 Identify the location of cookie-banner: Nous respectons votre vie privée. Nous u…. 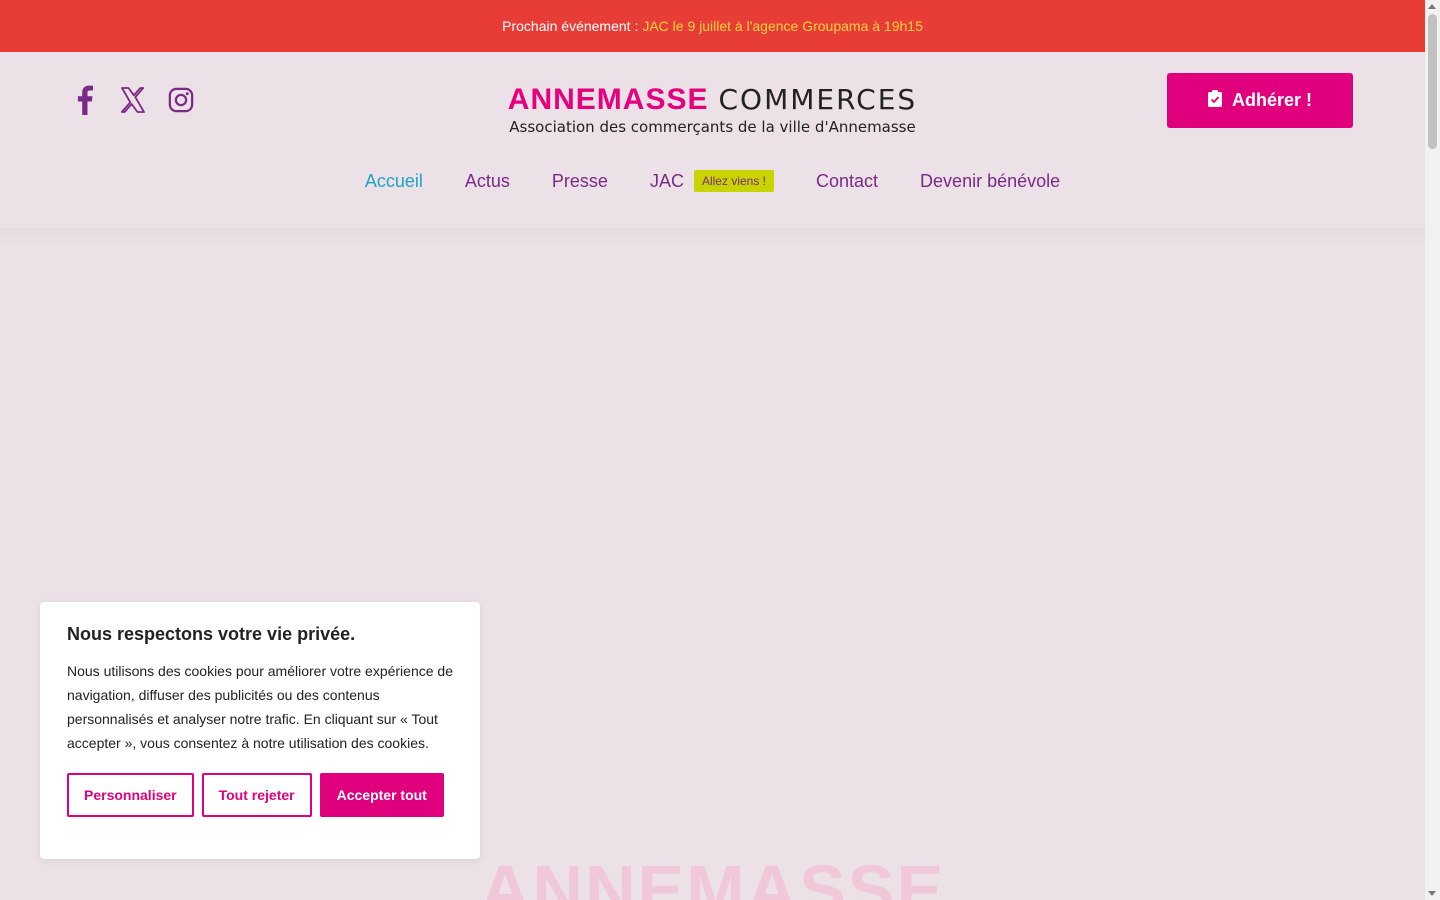
(260, 730).